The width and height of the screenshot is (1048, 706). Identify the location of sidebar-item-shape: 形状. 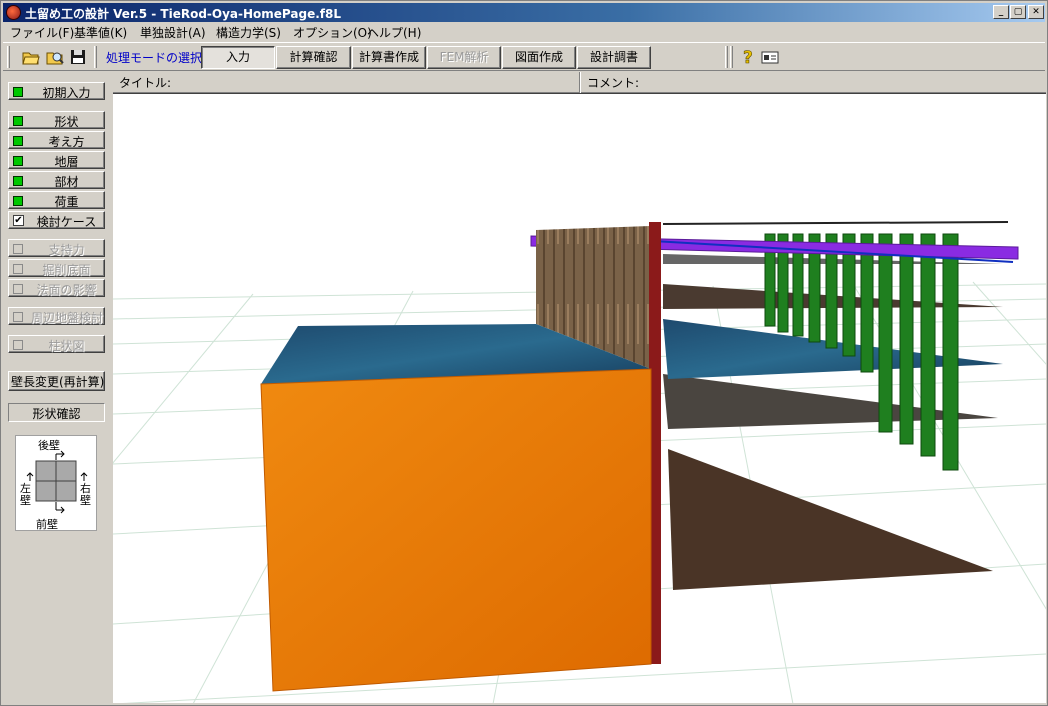
(56, 120).